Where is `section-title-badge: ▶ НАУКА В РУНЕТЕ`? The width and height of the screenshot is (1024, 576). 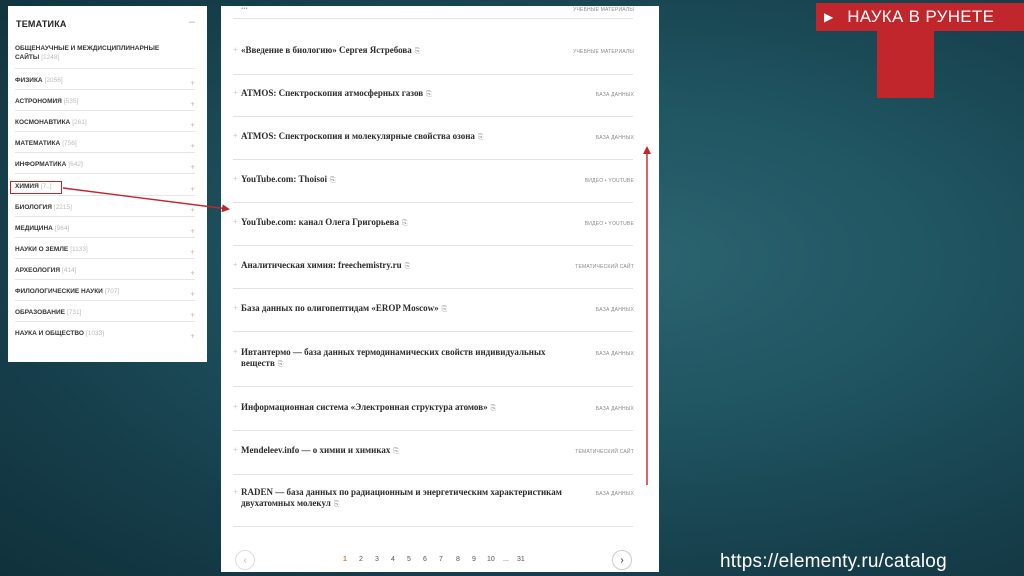
section-title-badge: ▶ НАУКА В РУНЕТЕ is located at coordinates (920, 17).